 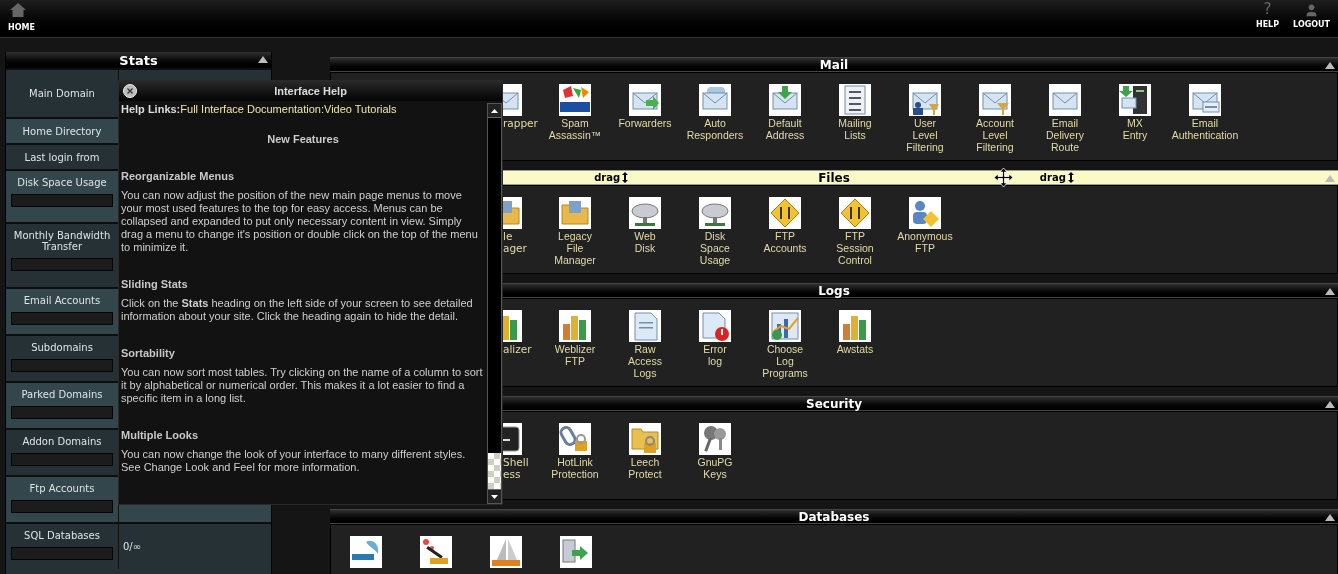 I want to click on user-icon, so click(x=1312, y=10).